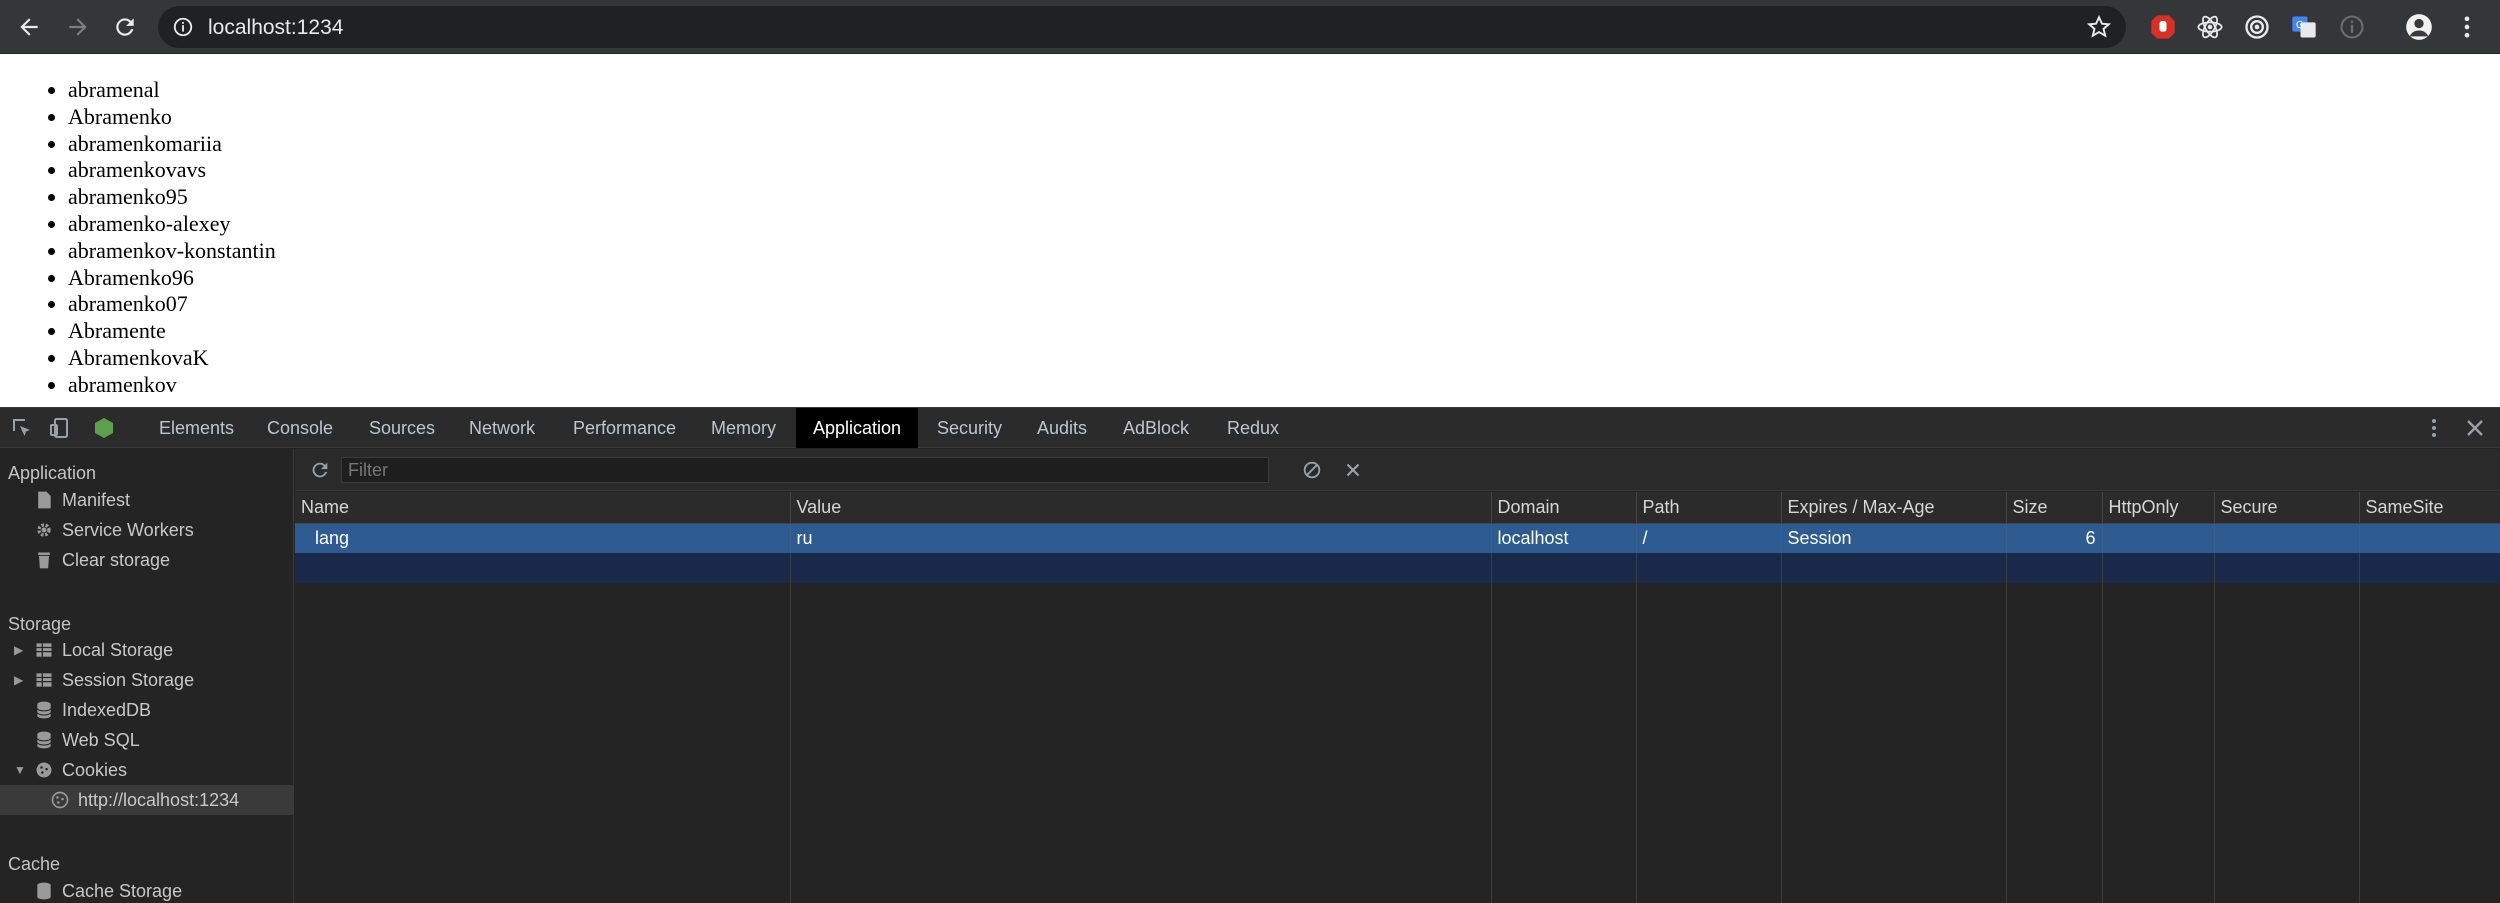 The width and height of the screenshot is (2500, 903). I want to click on forward-arrow-icon, so click(78, 27).